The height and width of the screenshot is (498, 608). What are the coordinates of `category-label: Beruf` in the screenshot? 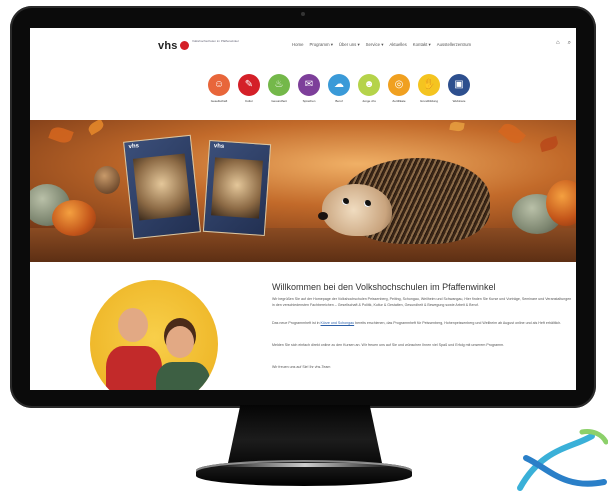 It's located at (339, 101).